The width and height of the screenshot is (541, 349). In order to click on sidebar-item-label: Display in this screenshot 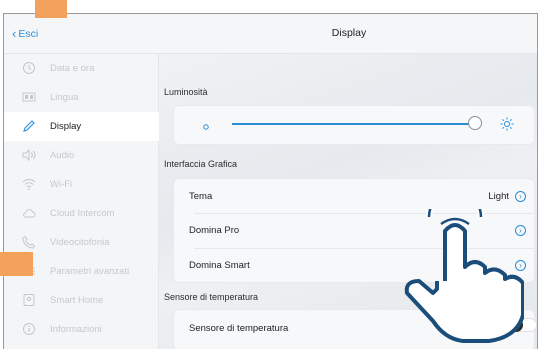, I will do `click(66, 126)`.